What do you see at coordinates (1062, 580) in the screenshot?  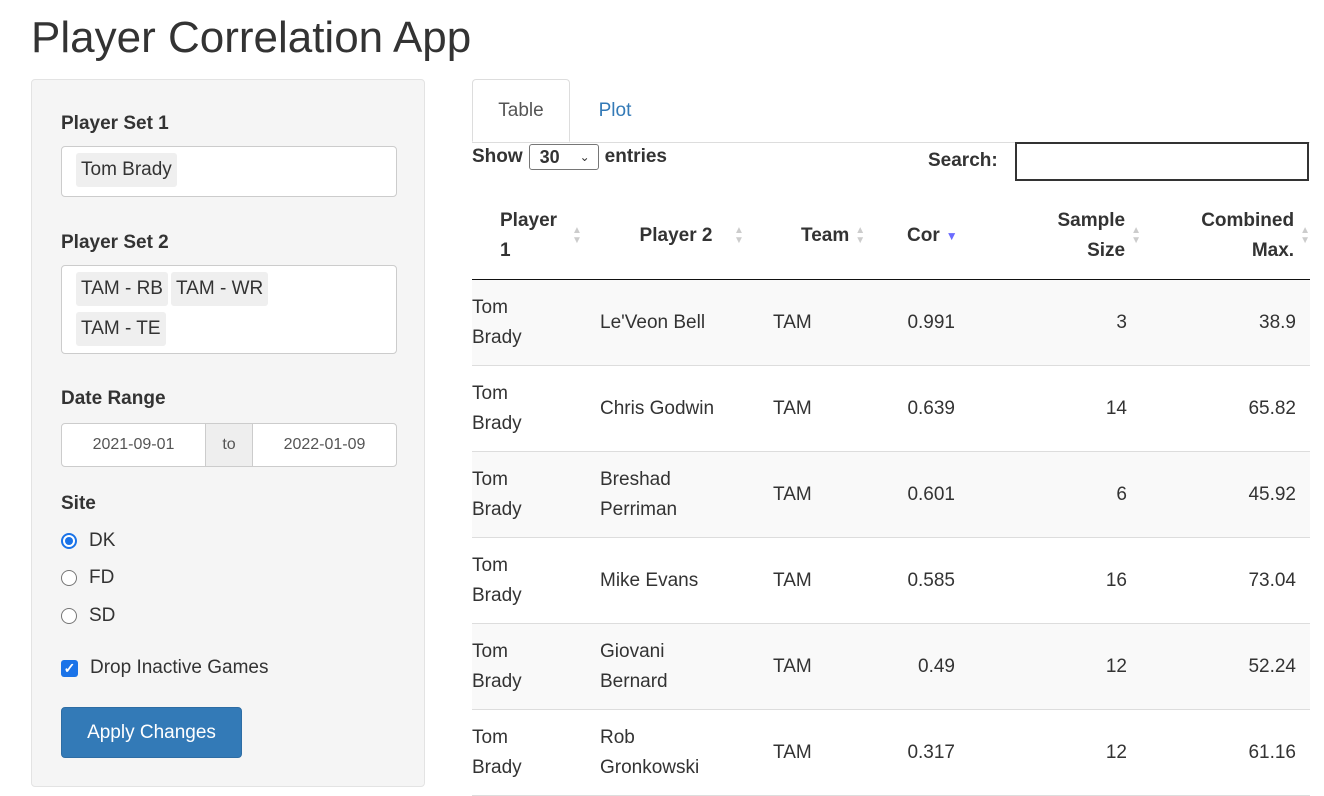 I see `cell-sample-size: 16` at bounding box center [1062, 580].